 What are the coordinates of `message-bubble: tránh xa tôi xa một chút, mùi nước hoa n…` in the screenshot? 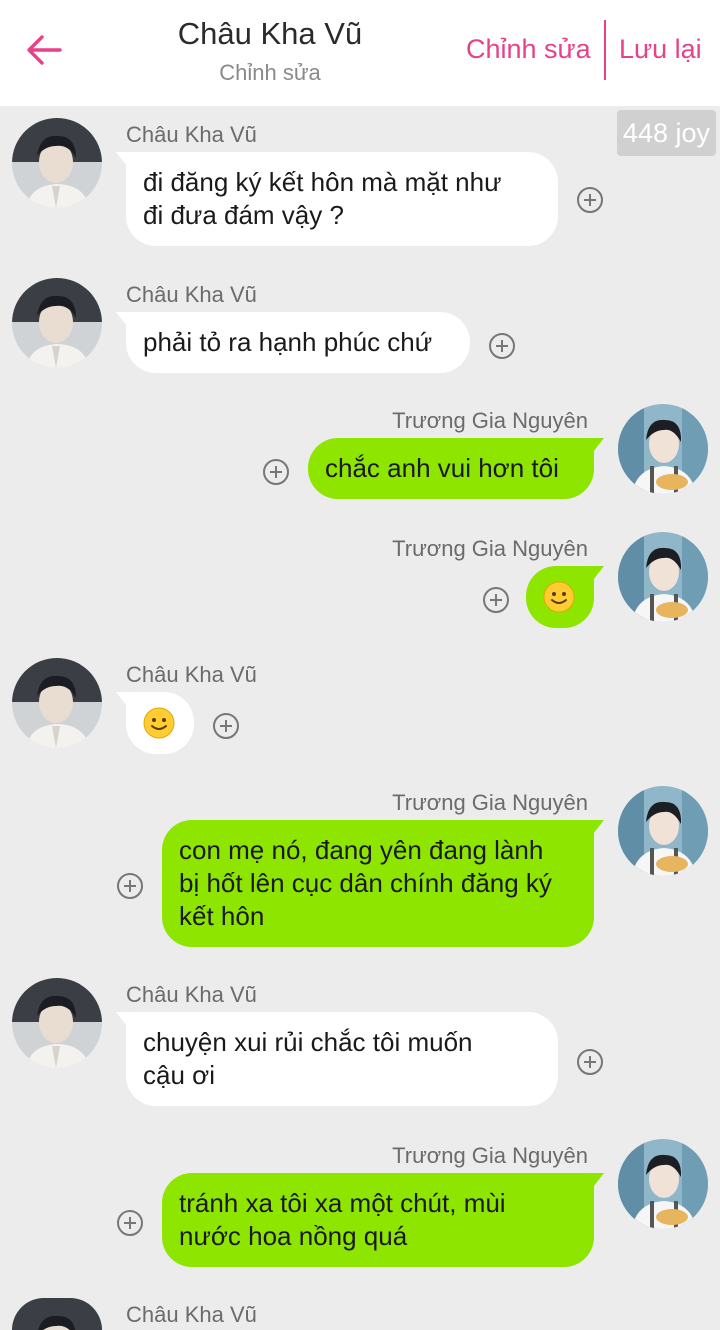 It's located at (383, 1220).